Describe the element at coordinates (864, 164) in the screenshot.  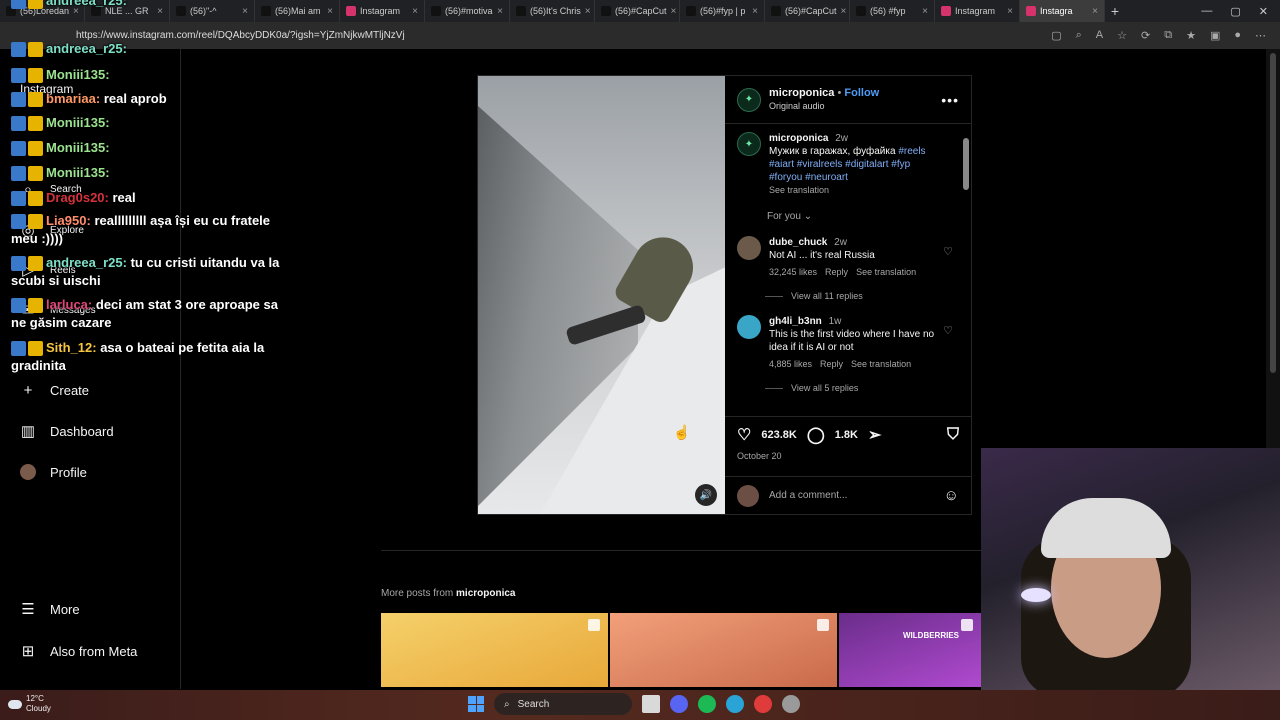
I see `hashtag-links: #aiart #viralreels #digitalart #fyp` at that location.